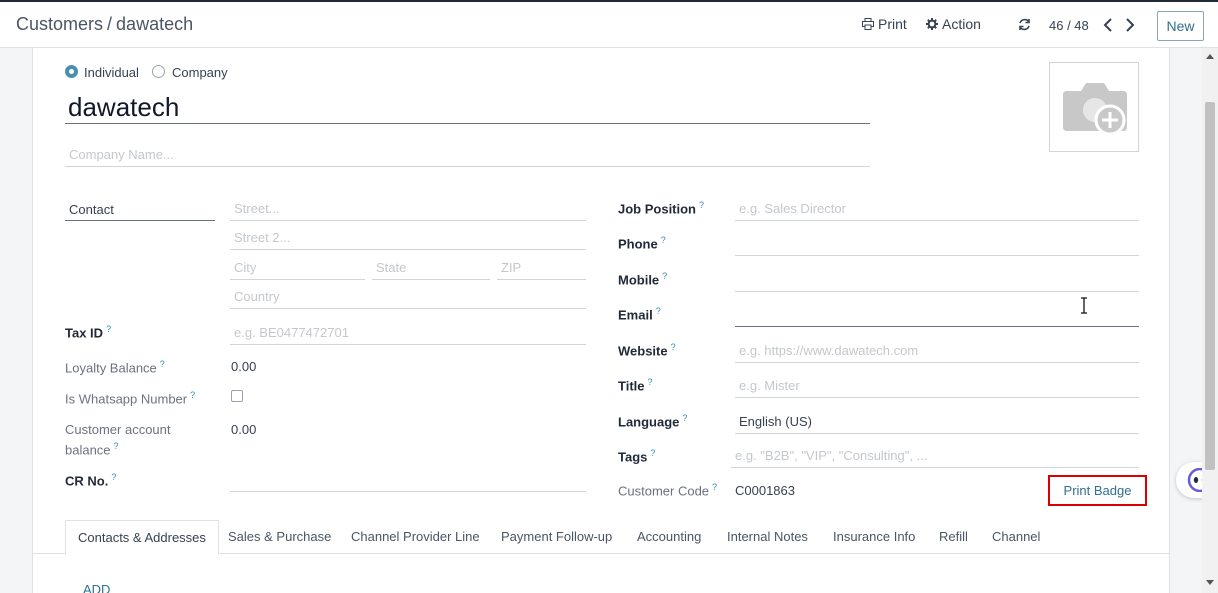  I want to click on whatsapp-label: Is Whatsapp Number?, so click(130, 398).